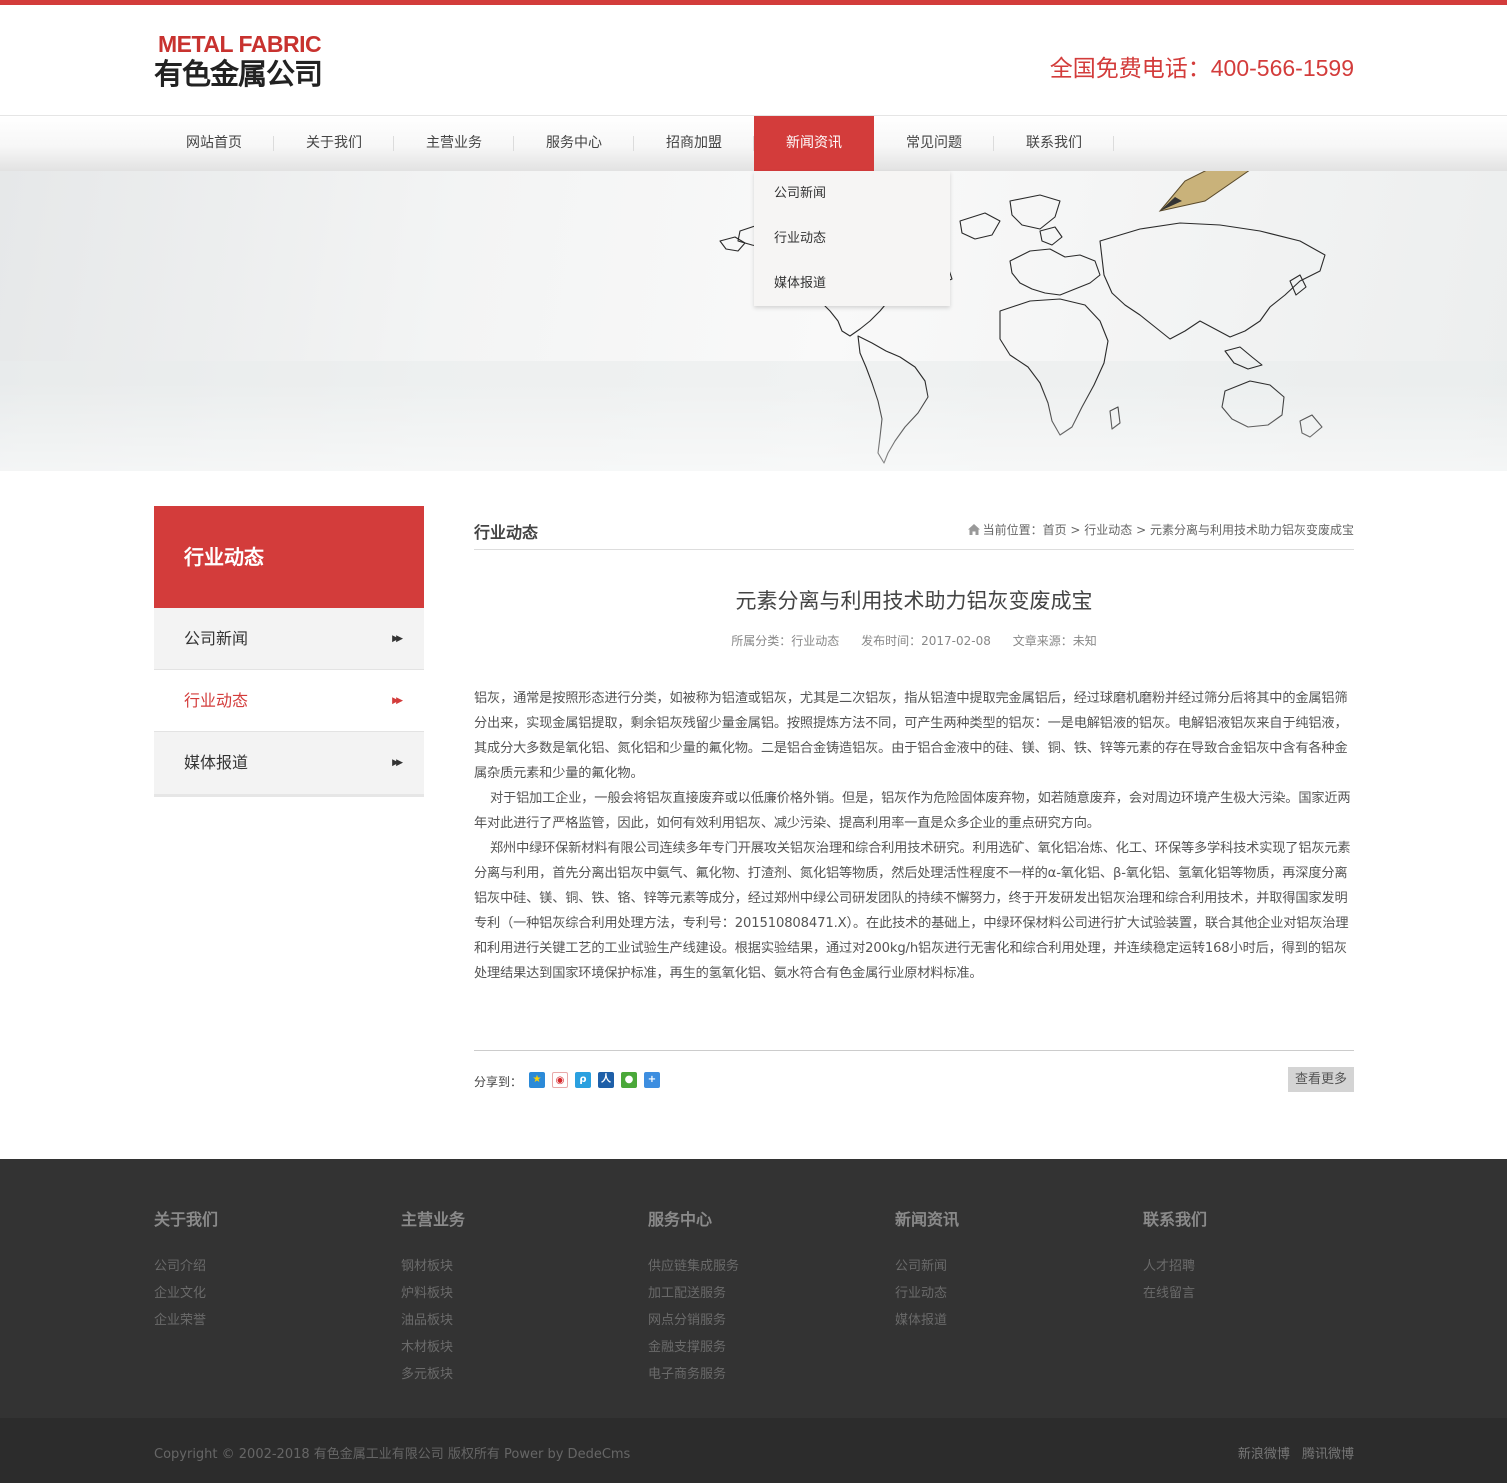 This screenshot has width=1507, height=1483. Describe the element at coordinates (914, 528) in the screenshot. I see `content-header: 行业动态 当前位置：首页 > 行业动态 > 元素分离与利用技术助力铝灰变废成宝` at that location.